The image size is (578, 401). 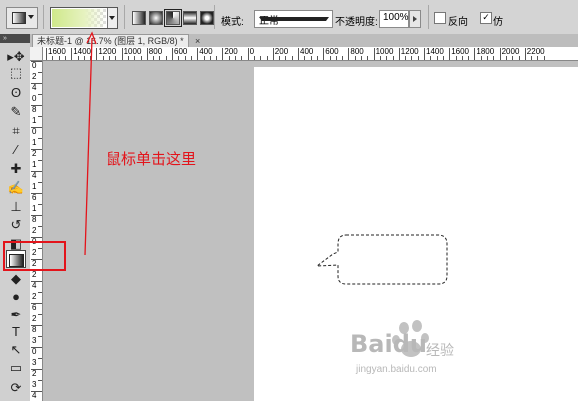 I want to click on watermark-logo: Baidu, so click(x=388, y=344).